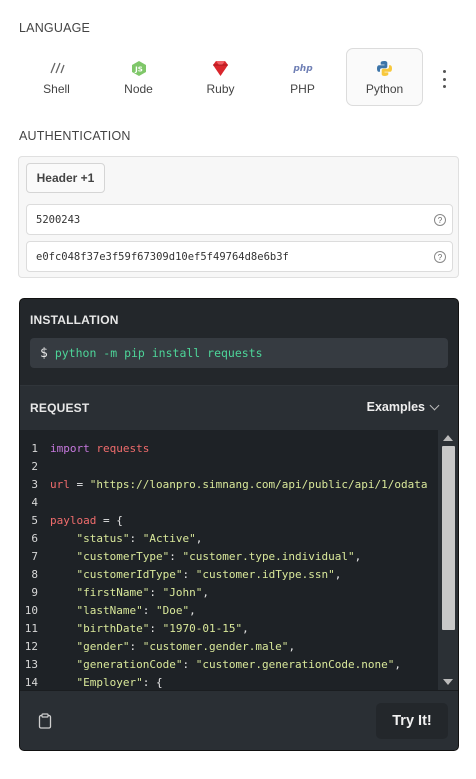  Describe the element at coordinates (229, 610) in the screenshot. I see `code-line: 10 "lastName": "Doe",` at that location.